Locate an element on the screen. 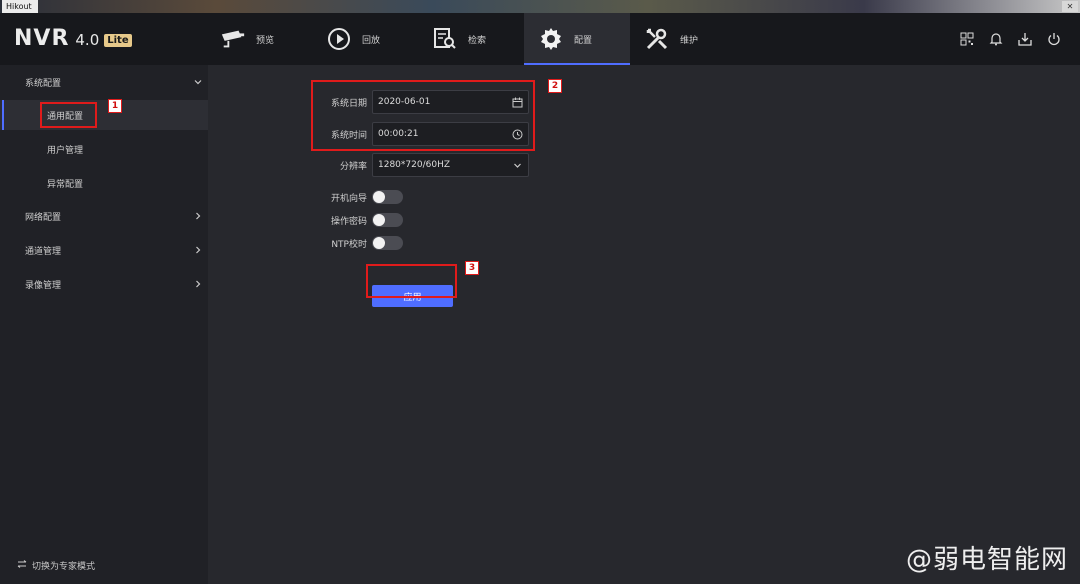  nav-config-label: 配置 is located at coordinates (583, 40).